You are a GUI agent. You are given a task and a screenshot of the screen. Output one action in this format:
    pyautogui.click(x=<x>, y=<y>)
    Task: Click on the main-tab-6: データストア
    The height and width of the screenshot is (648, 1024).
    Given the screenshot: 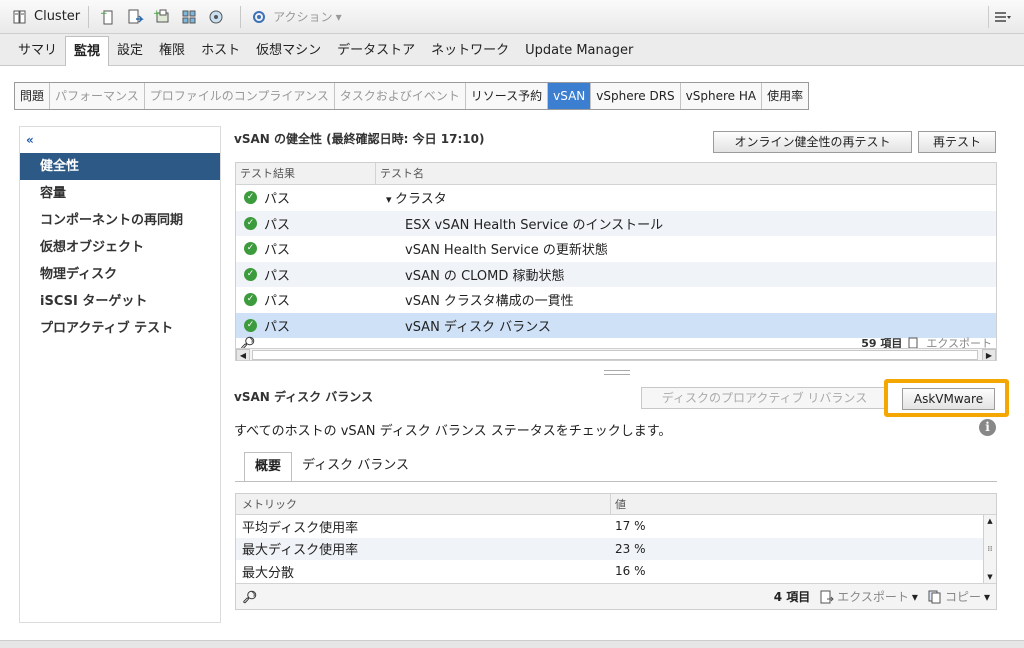 What is the action you would take?
    pyautogui.click(x=376, y=51)
    